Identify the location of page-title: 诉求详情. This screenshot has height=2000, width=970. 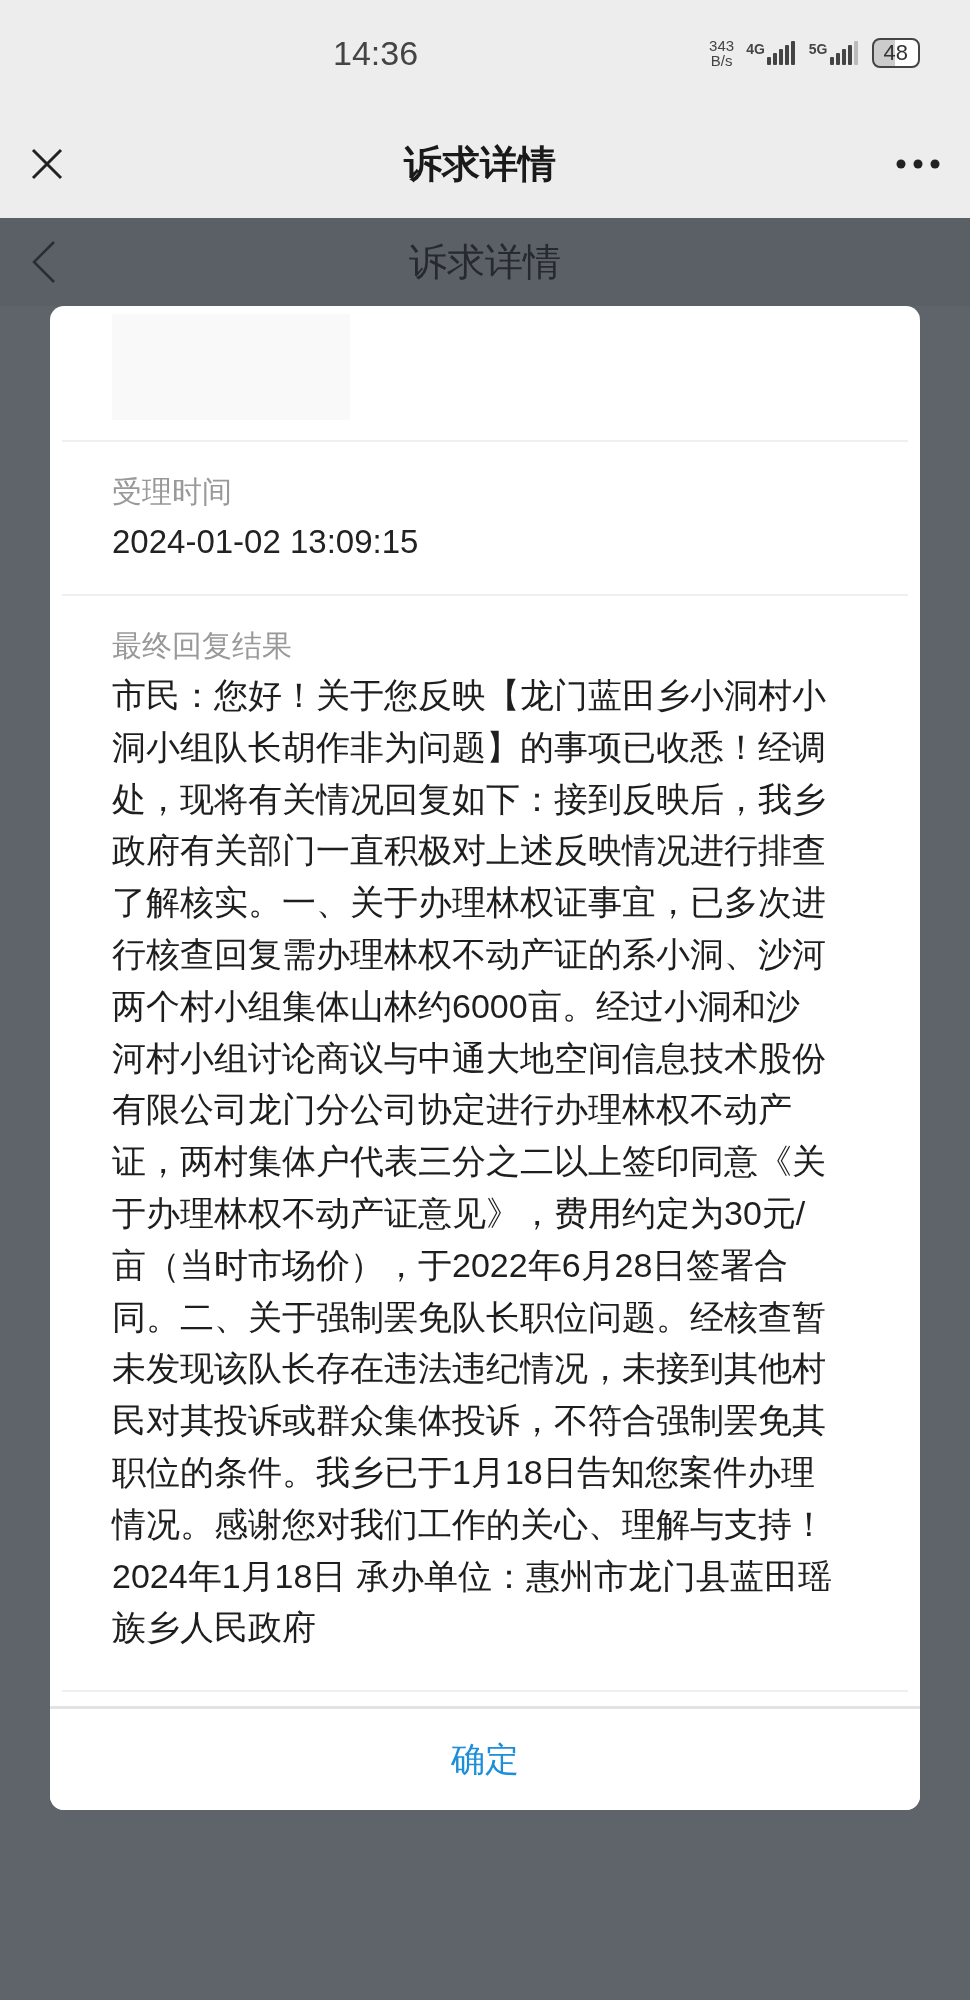
(480, 164).